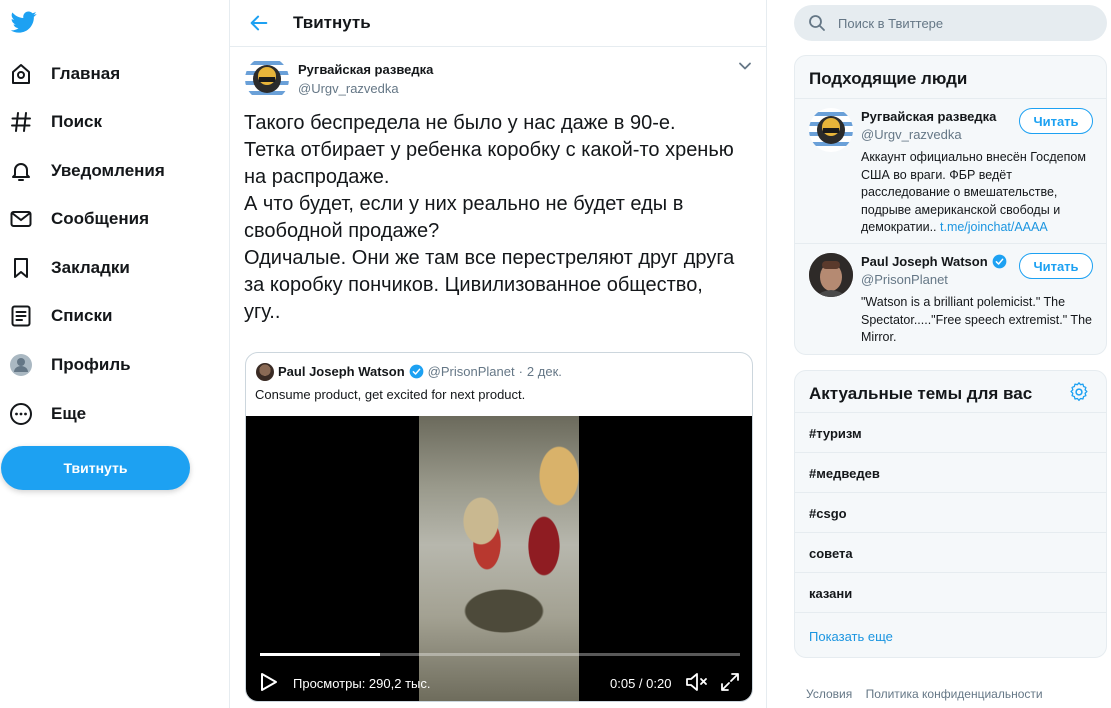 Image resolution: width=1111 pixels, height=708 pixels. Describe the element at coordinates (21, 268) in the screenshot. I see `bookmark-icon` at that location.